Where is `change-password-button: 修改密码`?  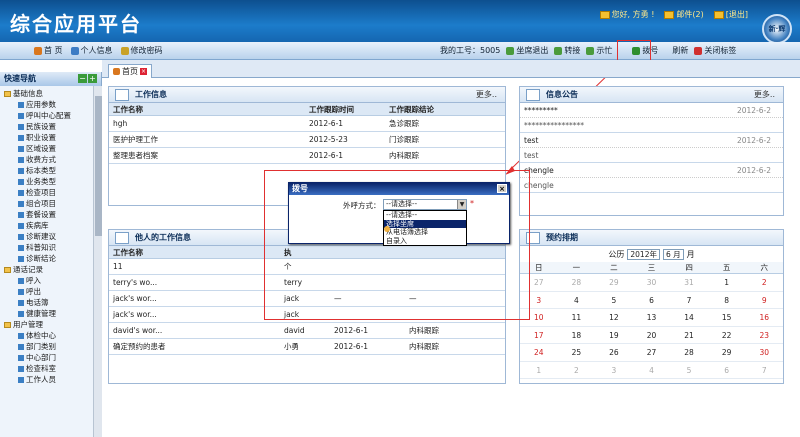
change-password-button: 修改密码 is located at coordinates (141, 50).